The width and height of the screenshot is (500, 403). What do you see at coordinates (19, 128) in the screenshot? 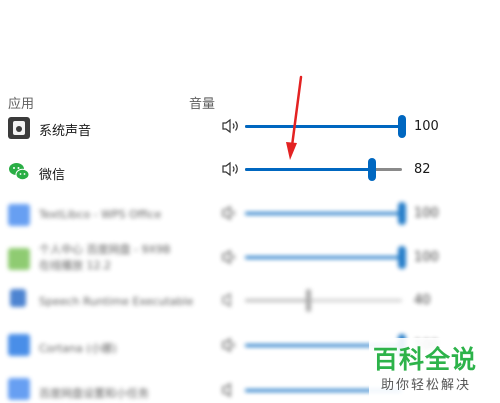
I see `system-sounds-icon` at bounding box center [19, 128].